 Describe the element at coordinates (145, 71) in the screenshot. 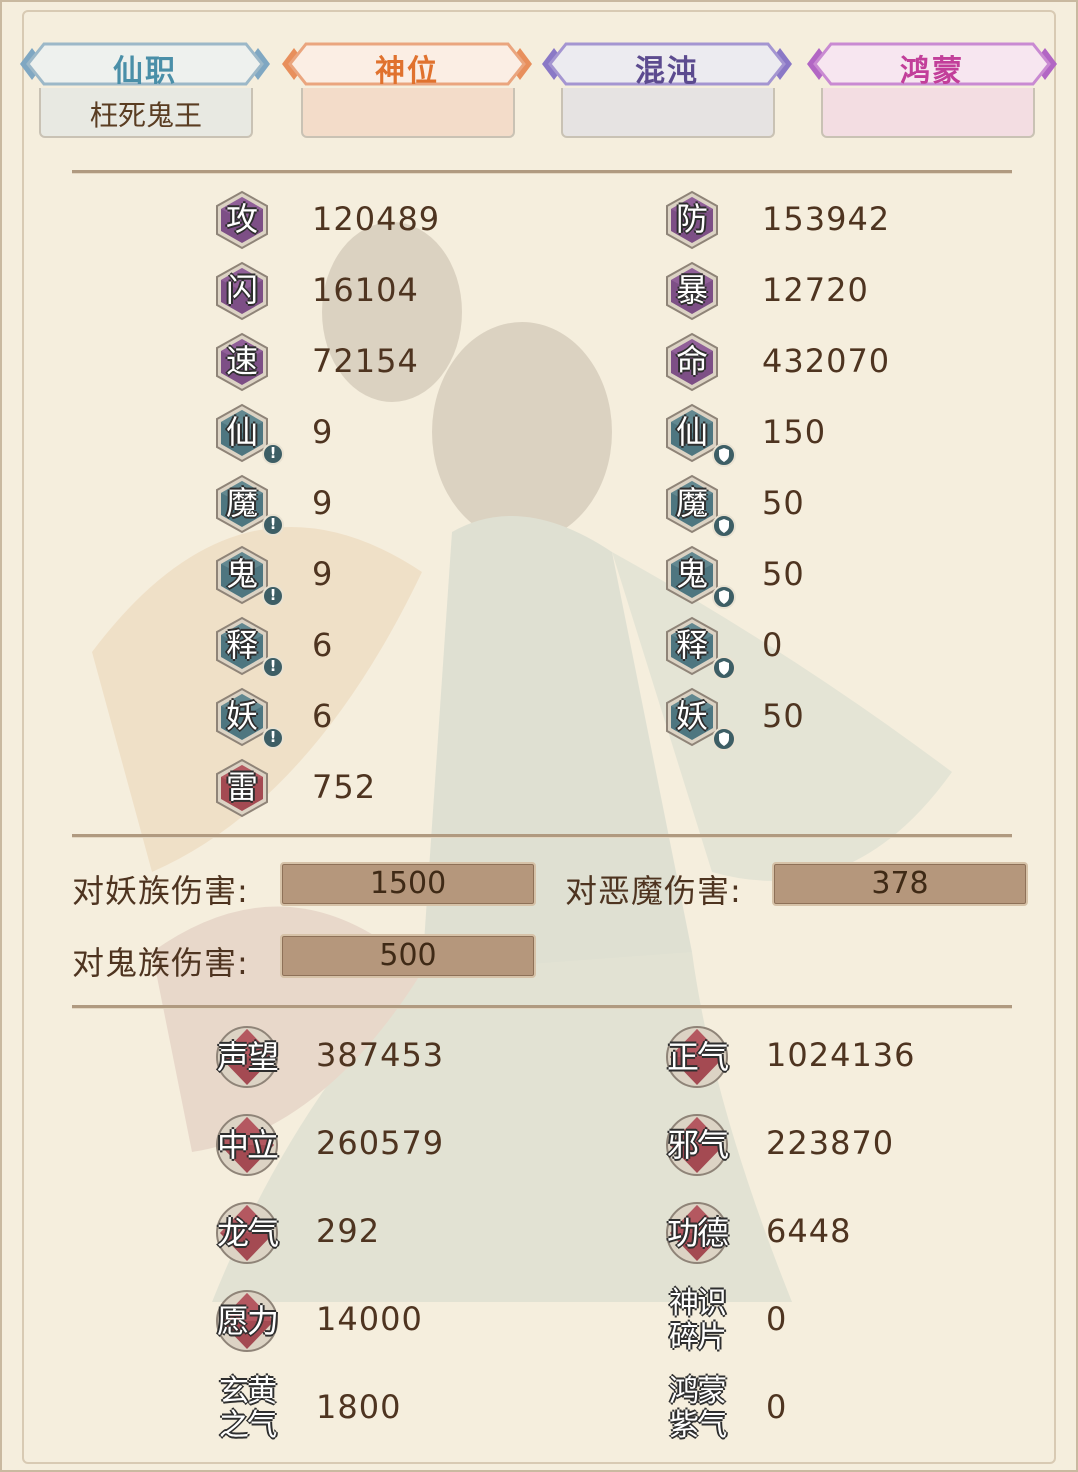

I see `tab-xianzhi-label: 仙职` at that location.